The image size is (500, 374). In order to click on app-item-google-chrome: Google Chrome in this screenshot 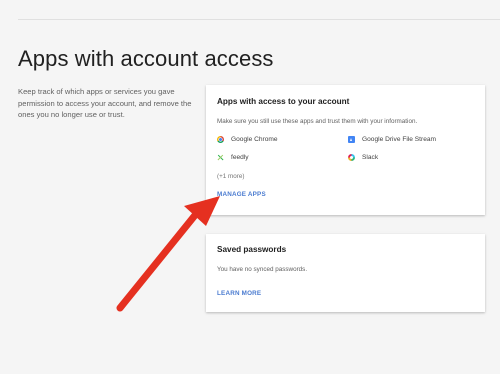, I will do `click(247, 139)`.